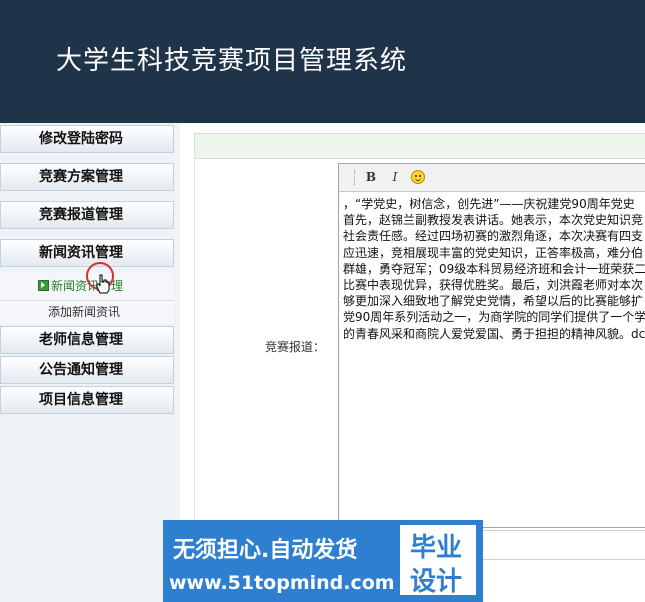 Image resolution: width=645 pixels, height=602 pixels. I want to click on italic-button: I, so click(395, 177).